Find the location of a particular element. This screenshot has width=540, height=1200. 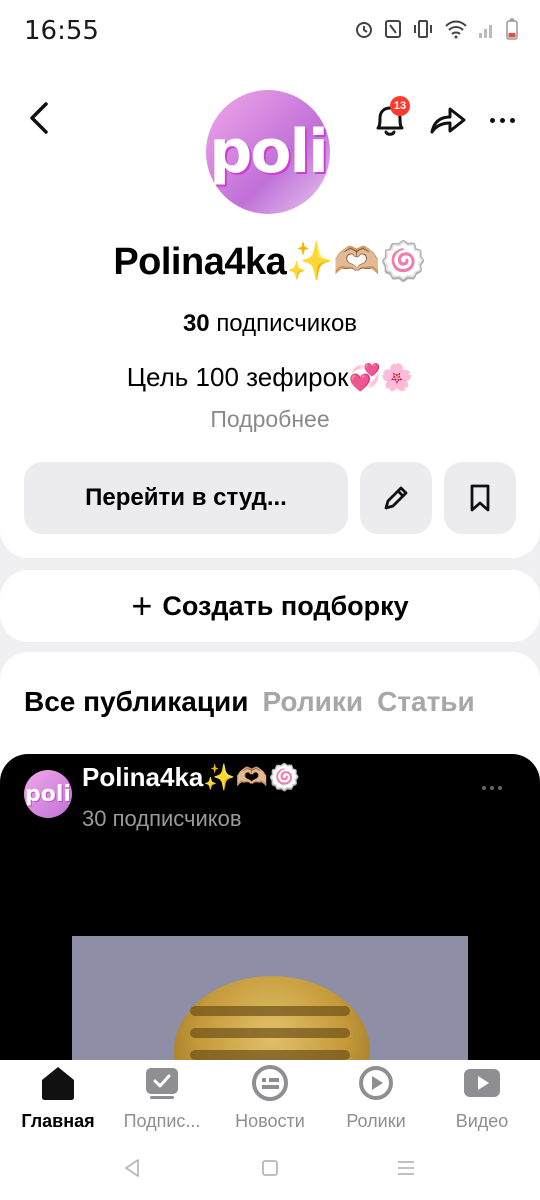

profile-avatar: poli is located at coordinates (268, 152).